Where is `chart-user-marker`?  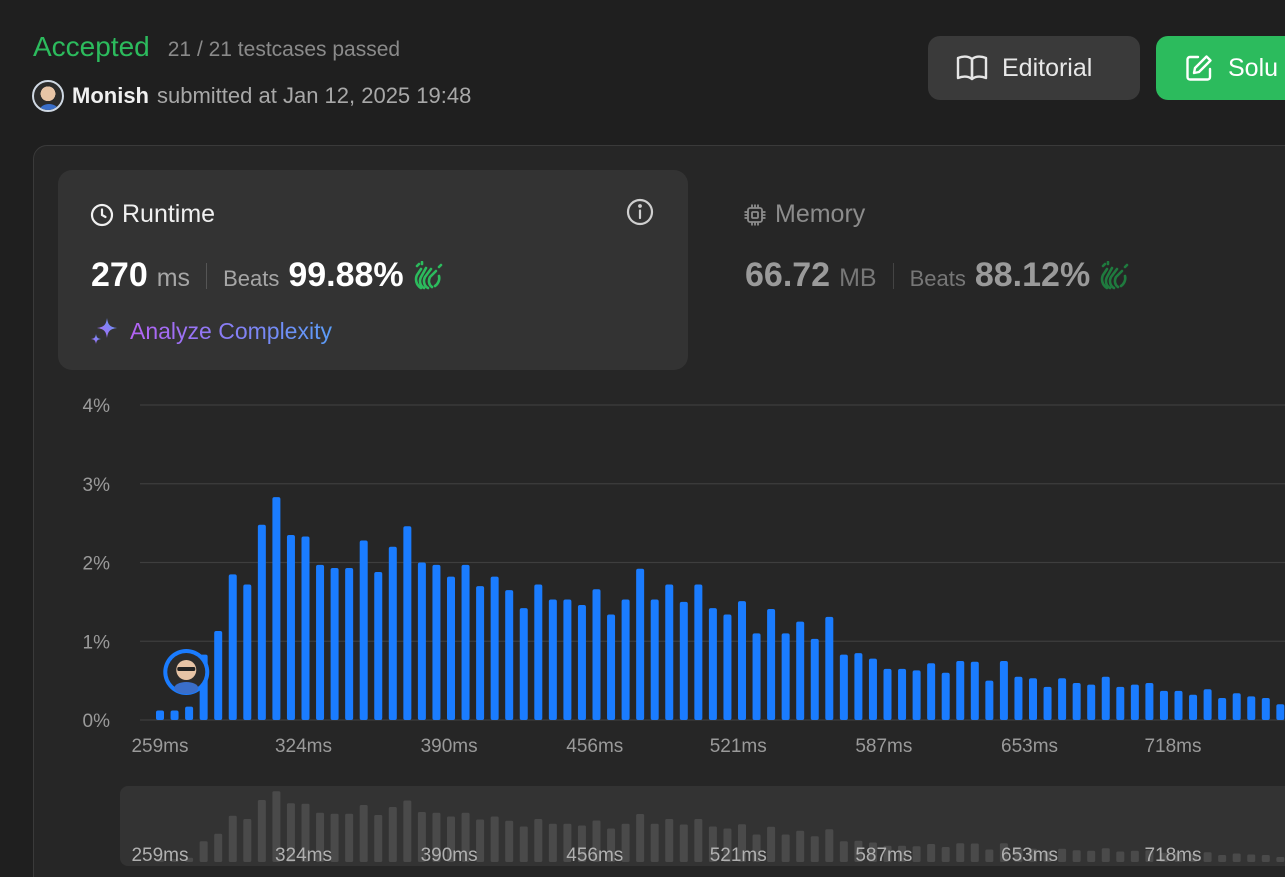
chart-user-marker is located at coordinates (186, 672).